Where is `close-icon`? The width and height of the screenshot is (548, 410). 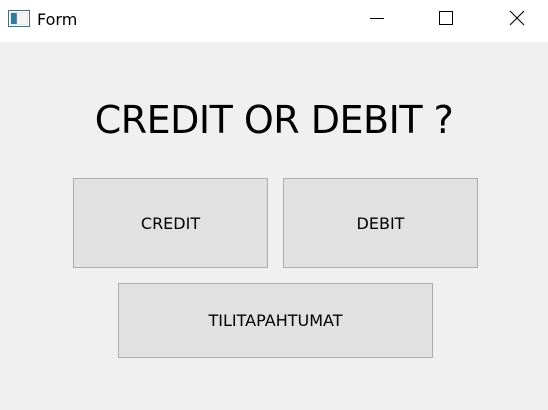 close-icon is located at coordinates (517, 20).